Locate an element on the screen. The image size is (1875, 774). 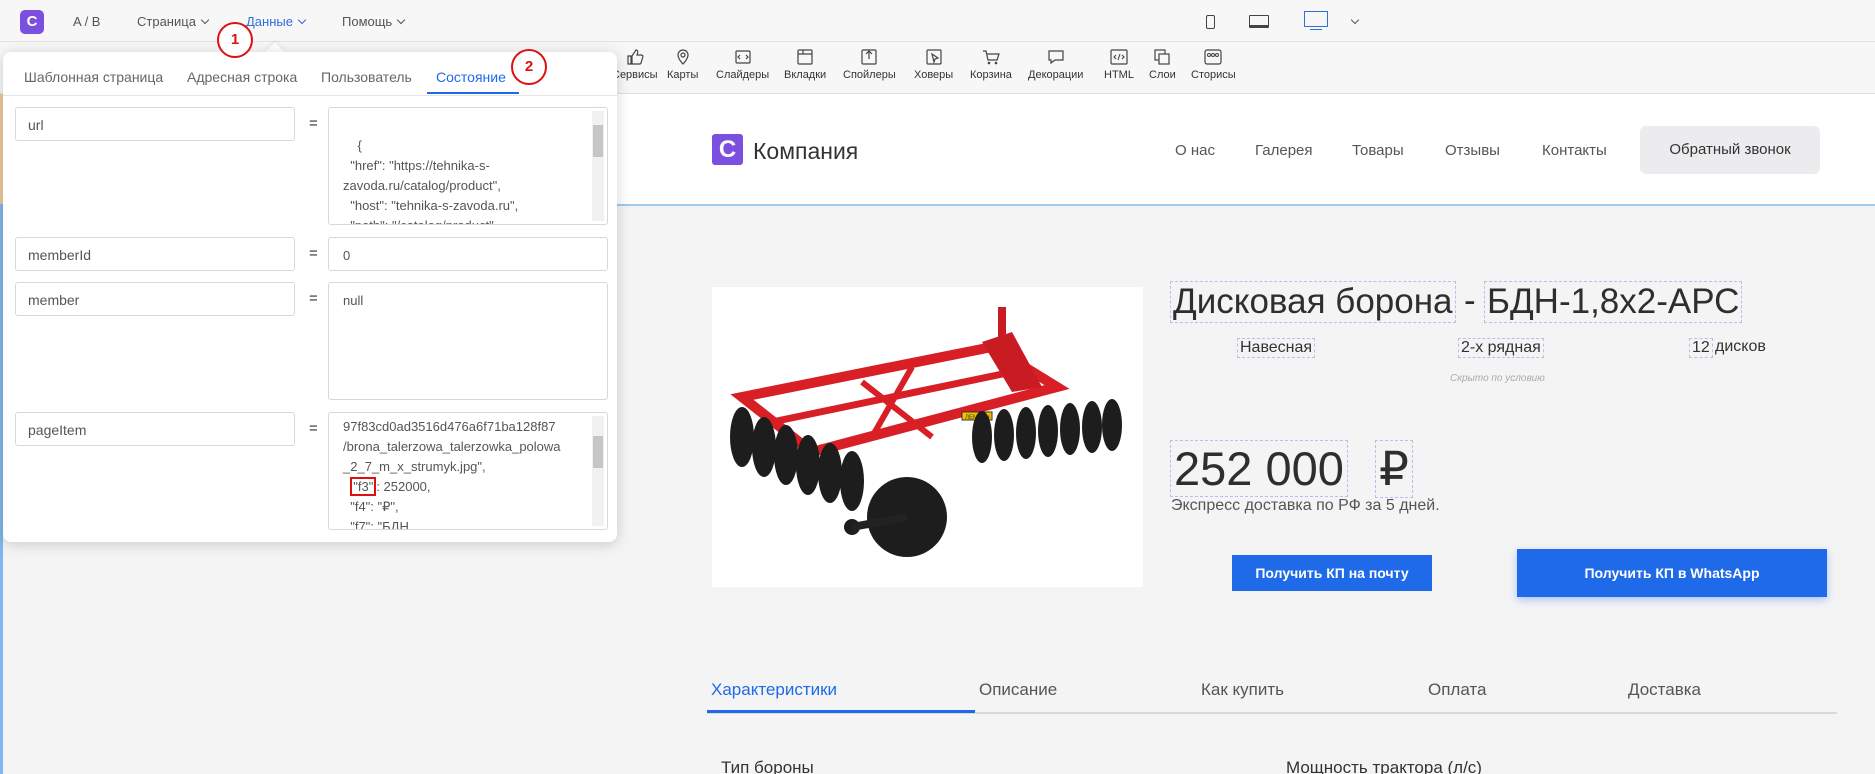
product-image: ЛЕМКЕН is located at coordinates (927, 437).